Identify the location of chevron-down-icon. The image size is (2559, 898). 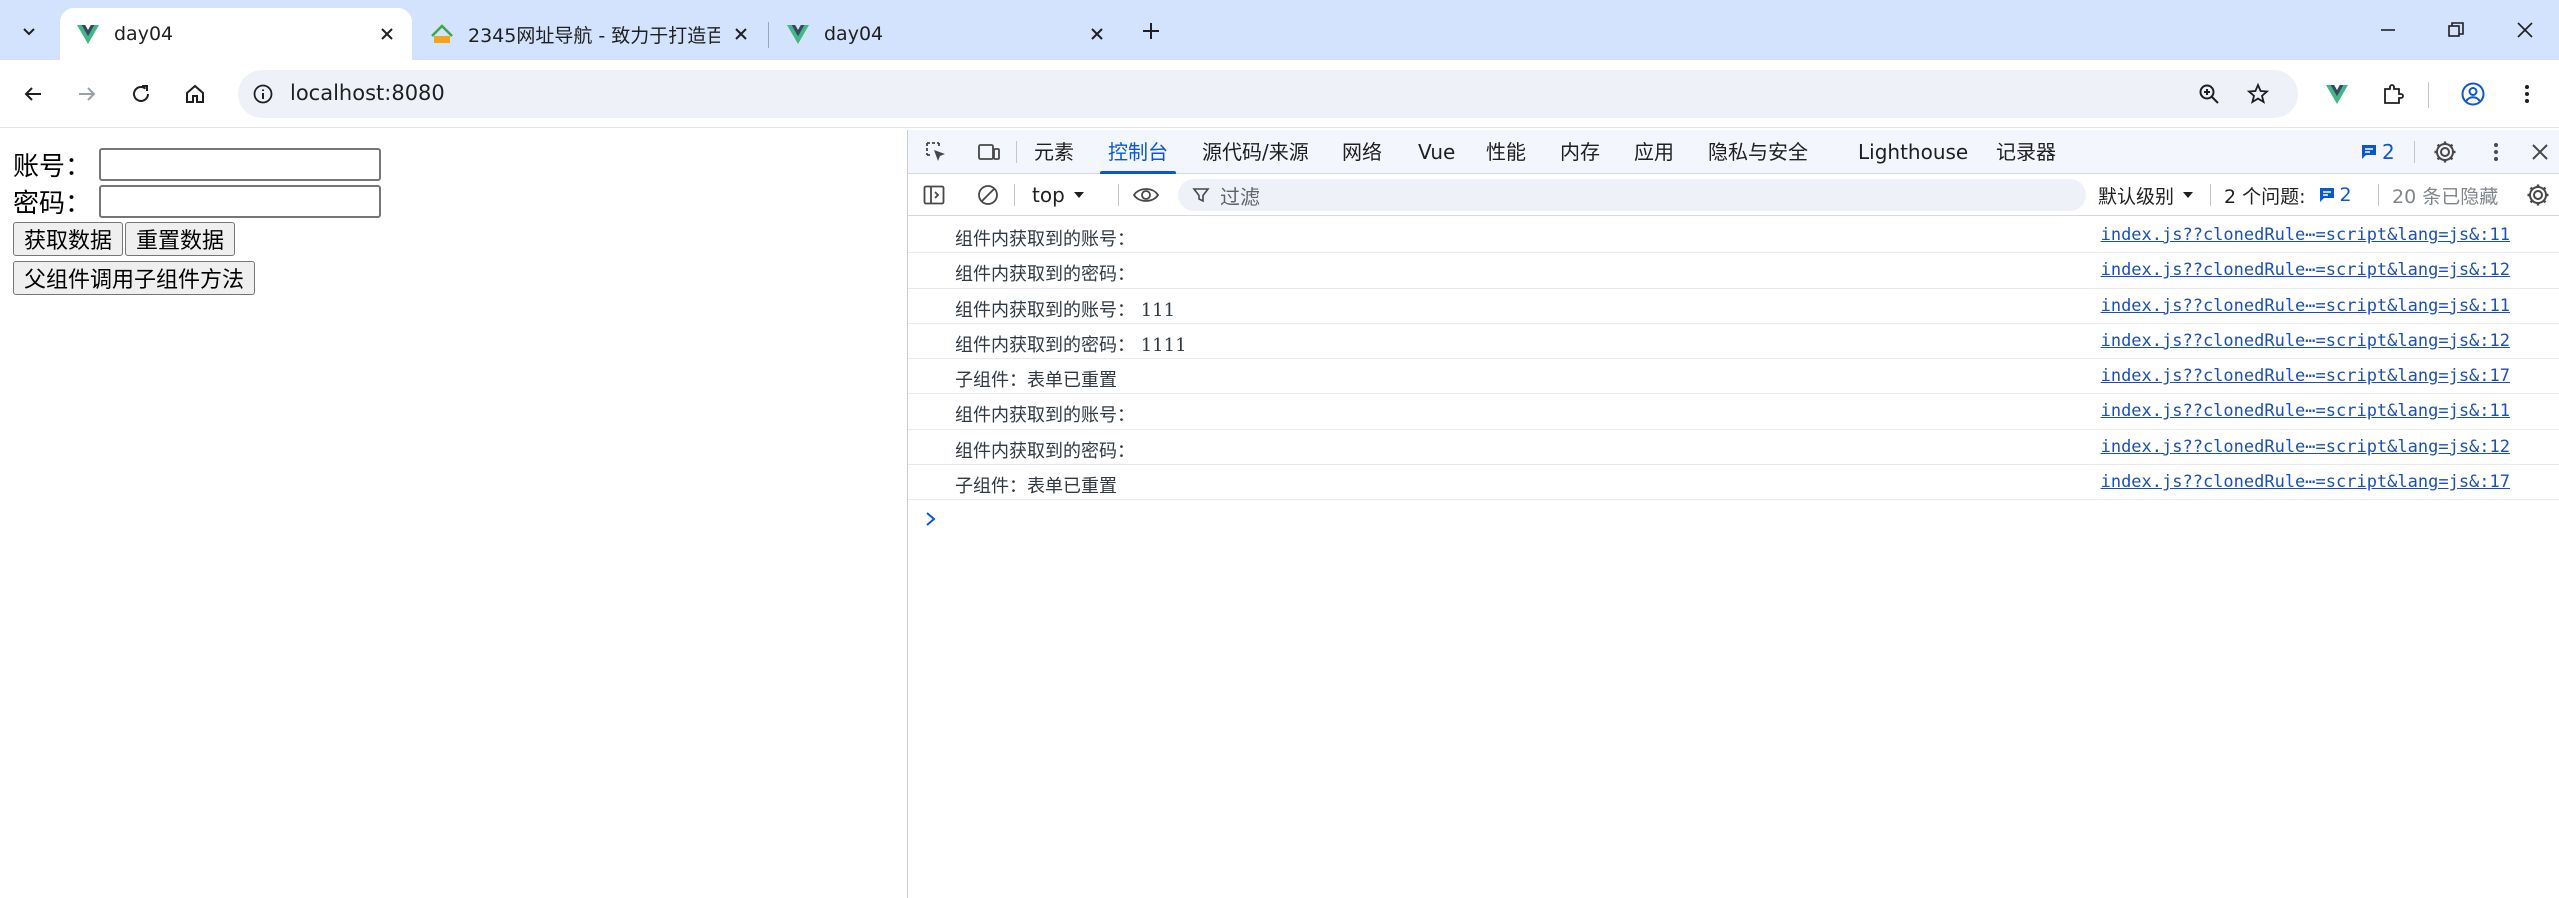
(29, 32).